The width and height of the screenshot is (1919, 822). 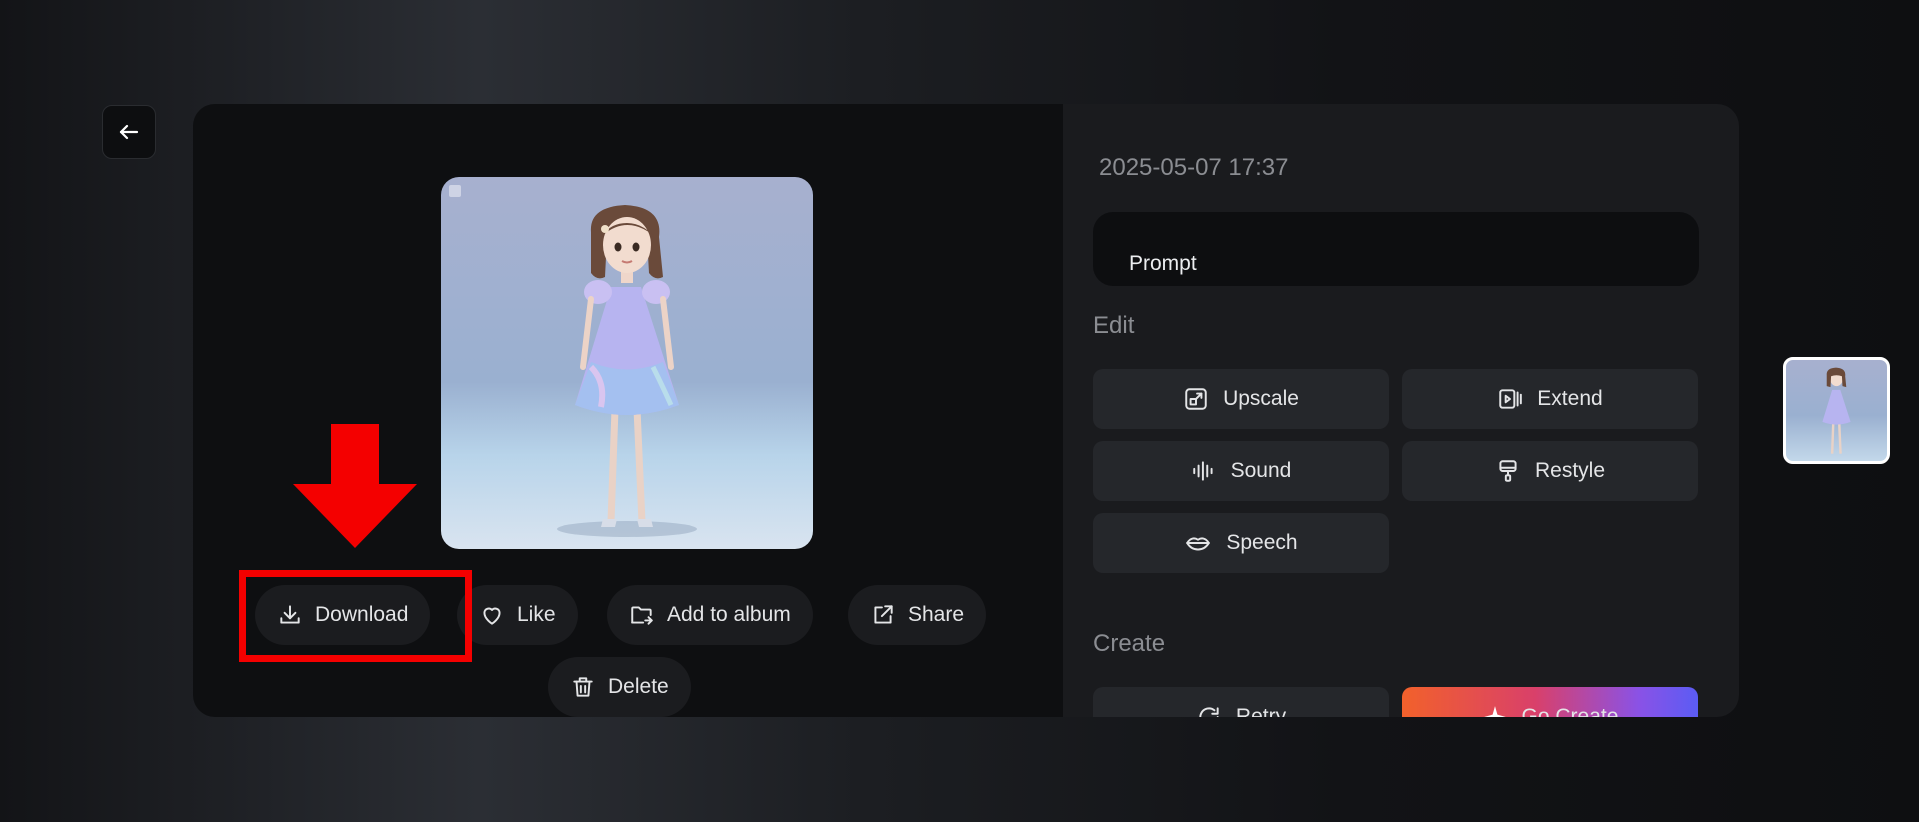 I want to click on heart-icon, so click(x=492, y=616).